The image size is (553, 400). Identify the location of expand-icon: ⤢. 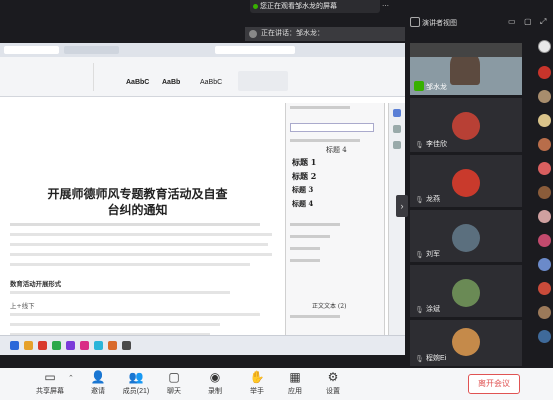
(543, 22).